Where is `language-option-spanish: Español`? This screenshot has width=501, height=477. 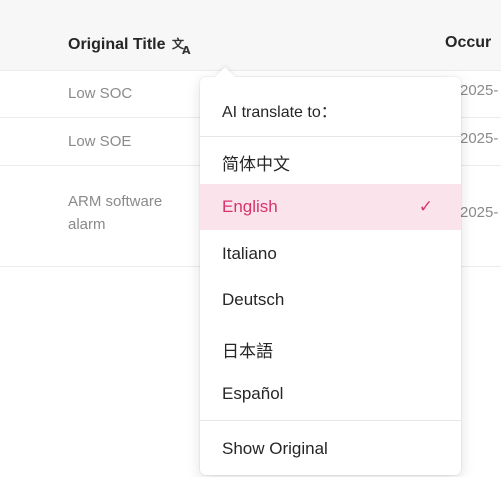
language-option-spanish: Español is located at coordinates (330, 394).